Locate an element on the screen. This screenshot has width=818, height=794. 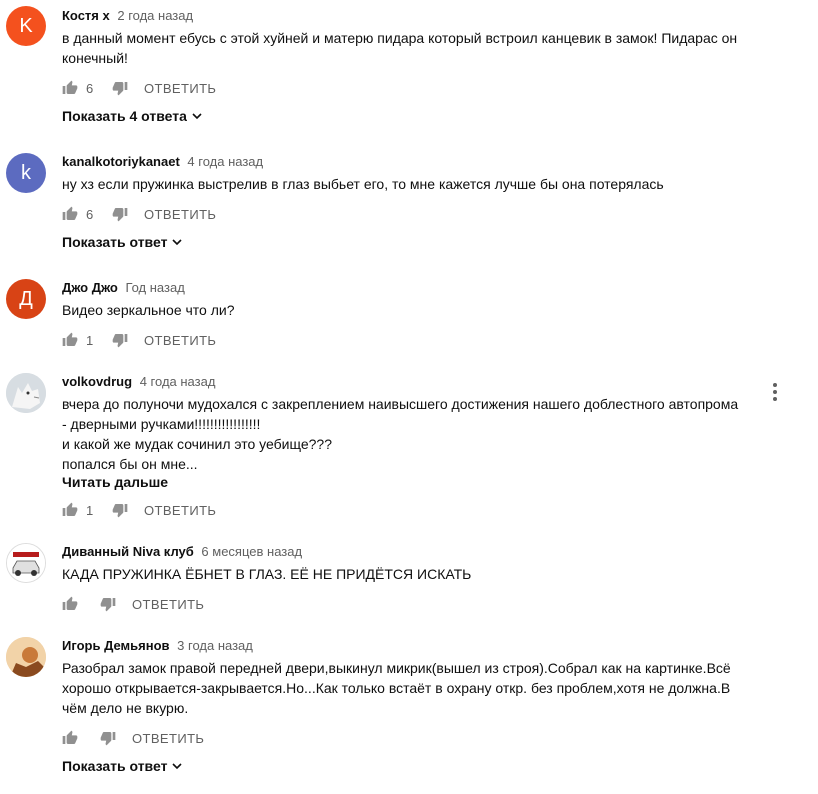
comment-line: конечный! is located at coordinates (95, 58).